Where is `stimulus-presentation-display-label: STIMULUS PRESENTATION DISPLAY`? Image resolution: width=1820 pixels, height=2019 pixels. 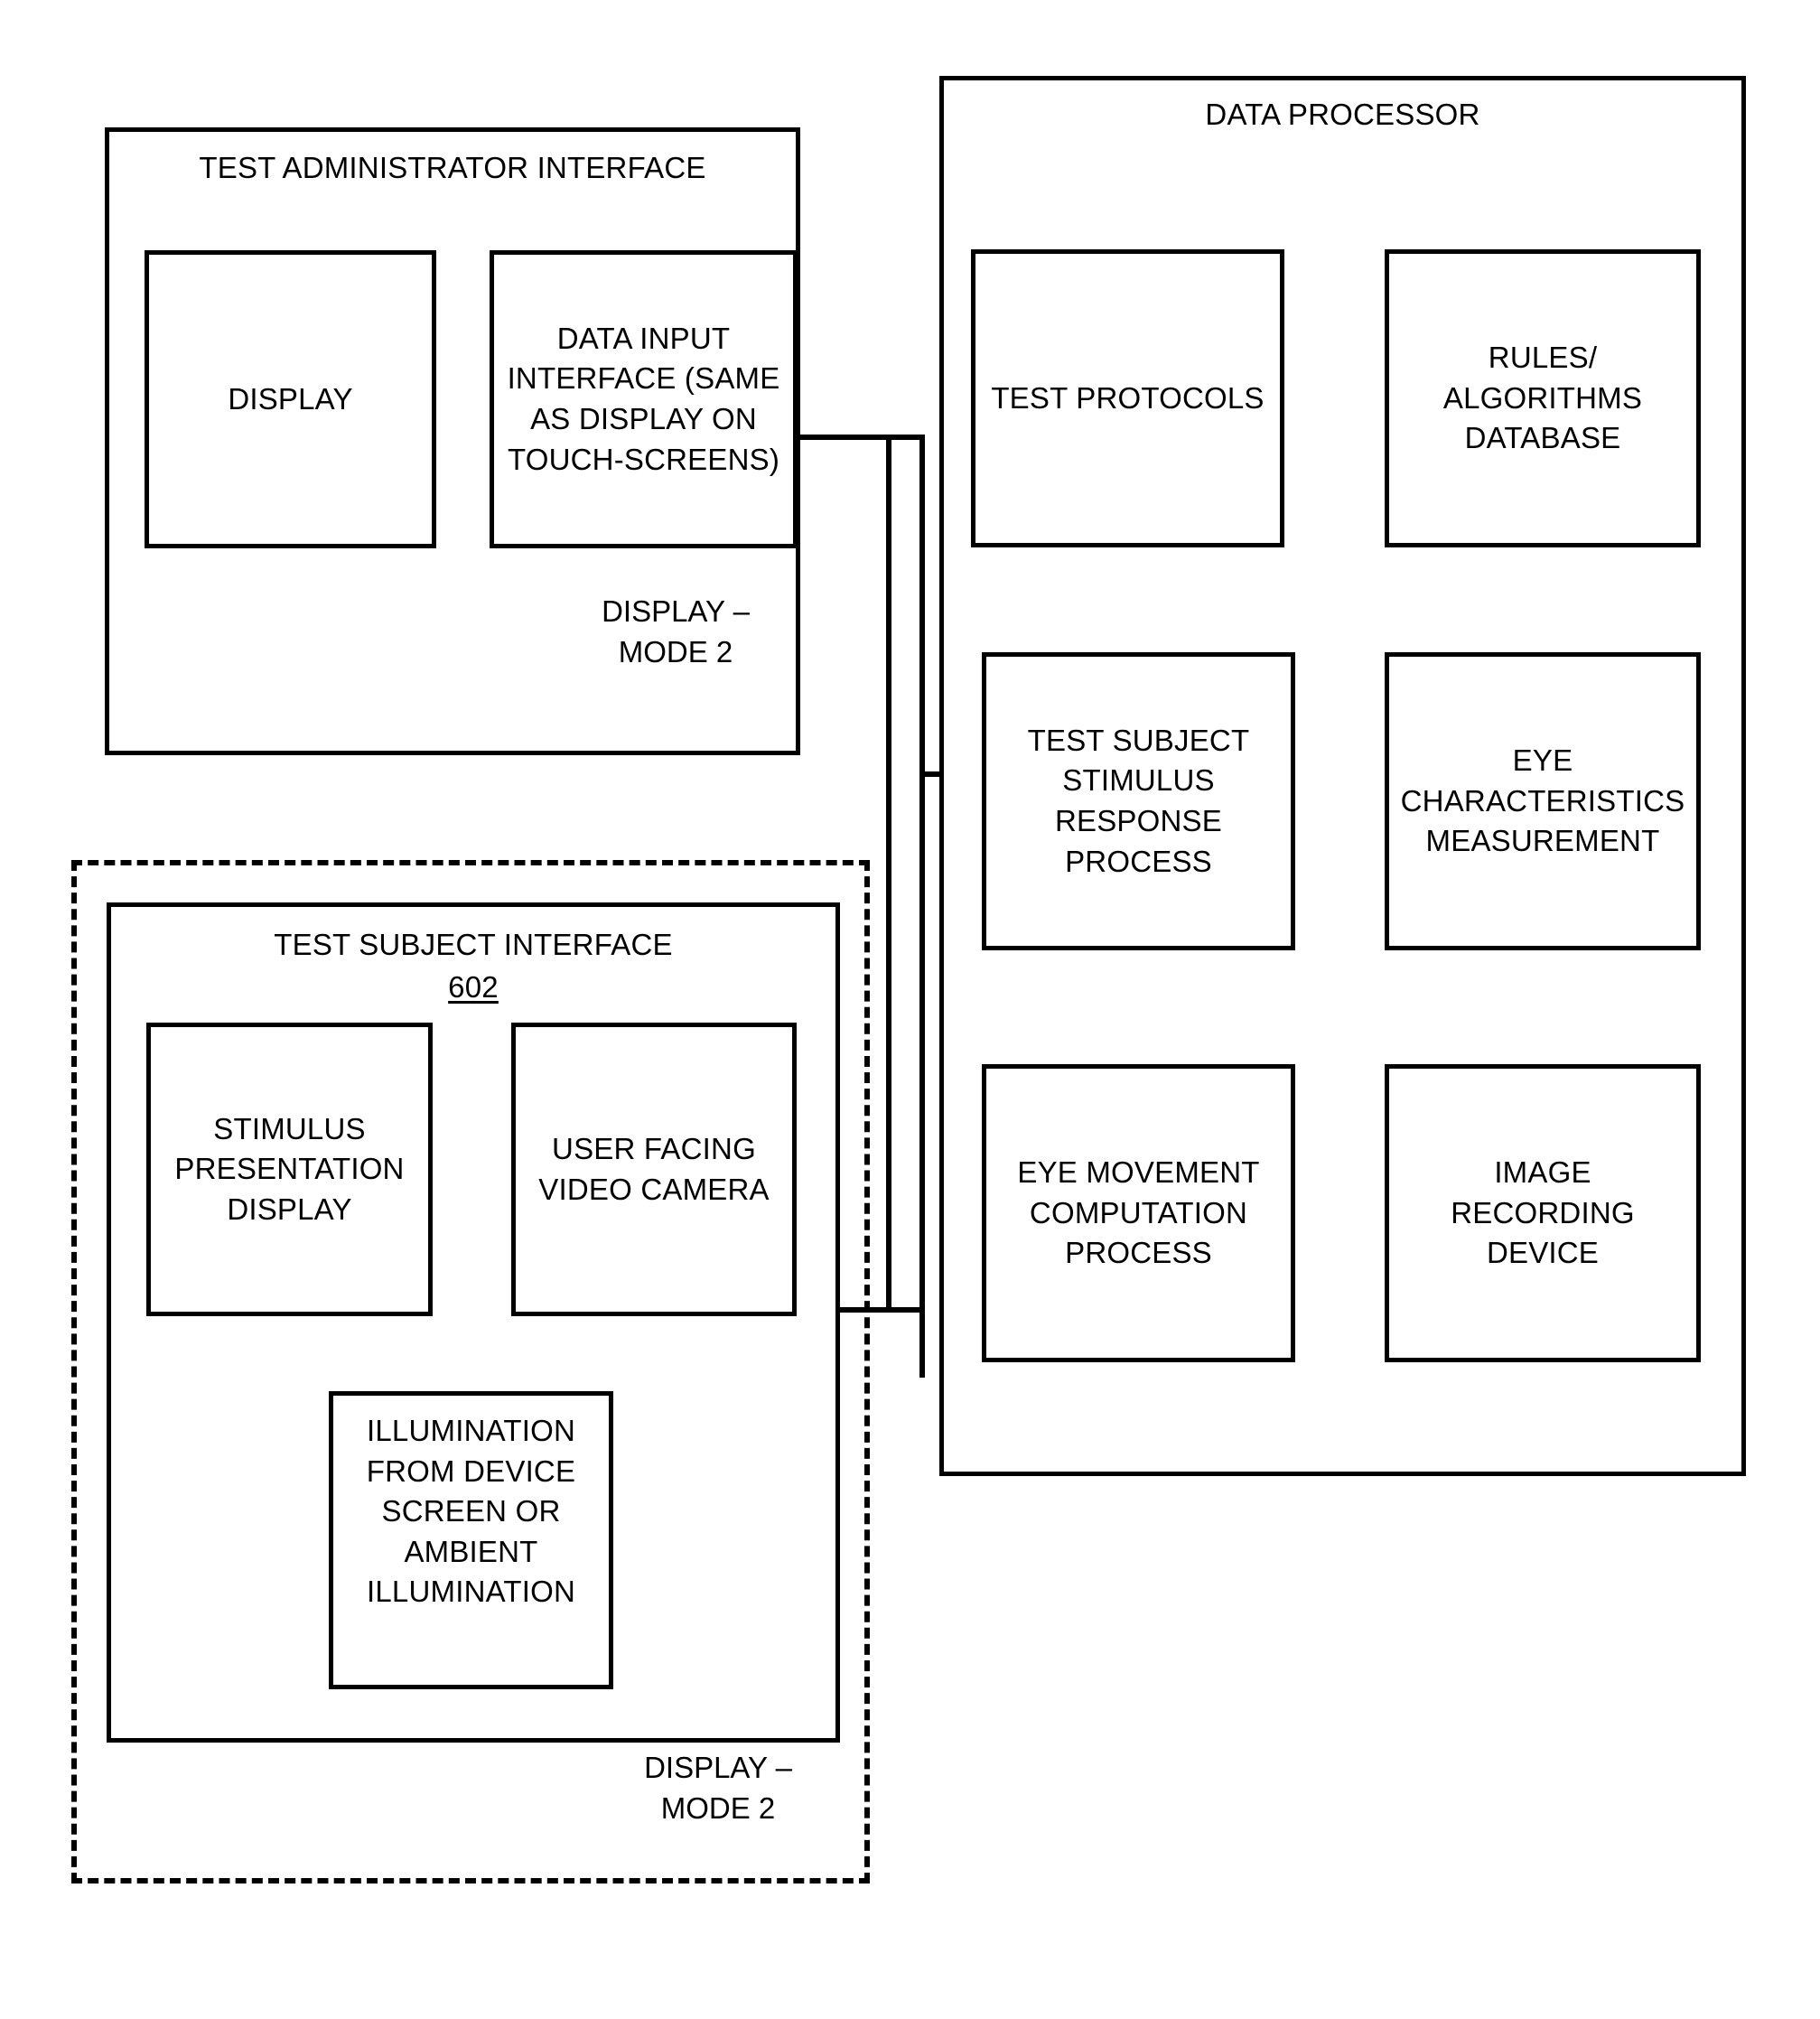
stimulus-presentation-display-label: STIMULUS PRESENTATION DISPLAY is located at coordinates (289, 1168).